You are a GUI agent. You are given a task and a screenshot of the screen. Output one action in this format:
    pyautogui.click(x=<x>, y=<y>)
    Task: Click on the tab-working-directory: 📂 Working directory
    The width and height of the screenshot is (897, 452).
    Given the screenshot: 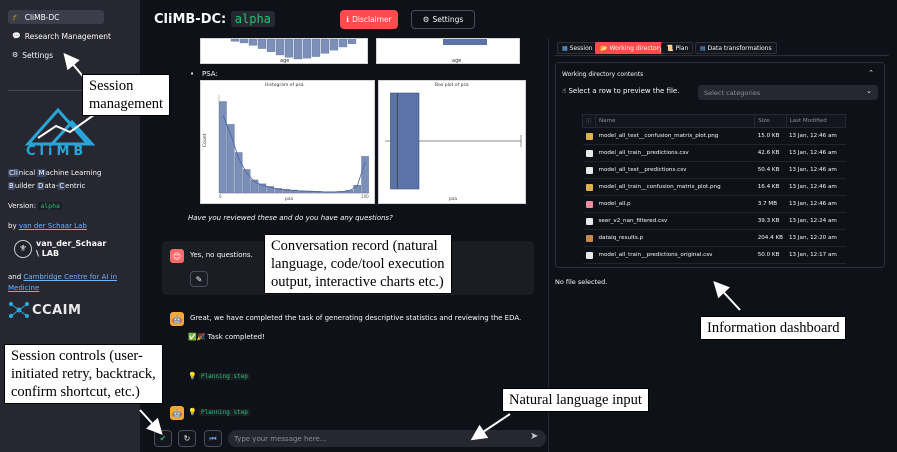 What is the action you would take?
    pyautogui.click(x=631, y=48)
    